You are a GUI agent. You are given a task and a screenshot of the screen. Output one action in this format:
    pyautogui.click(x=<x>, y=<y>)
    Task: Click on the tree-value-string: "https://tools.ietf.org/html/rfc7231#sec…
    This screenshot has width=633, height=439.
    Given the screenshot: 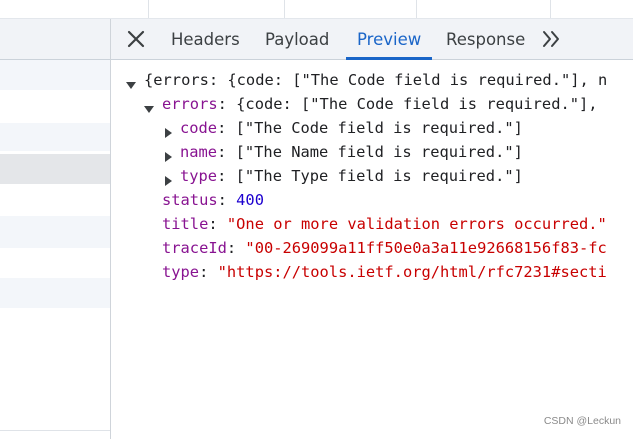 What is the action you would take?
    pyautogui.click(x=412, y=272)
    